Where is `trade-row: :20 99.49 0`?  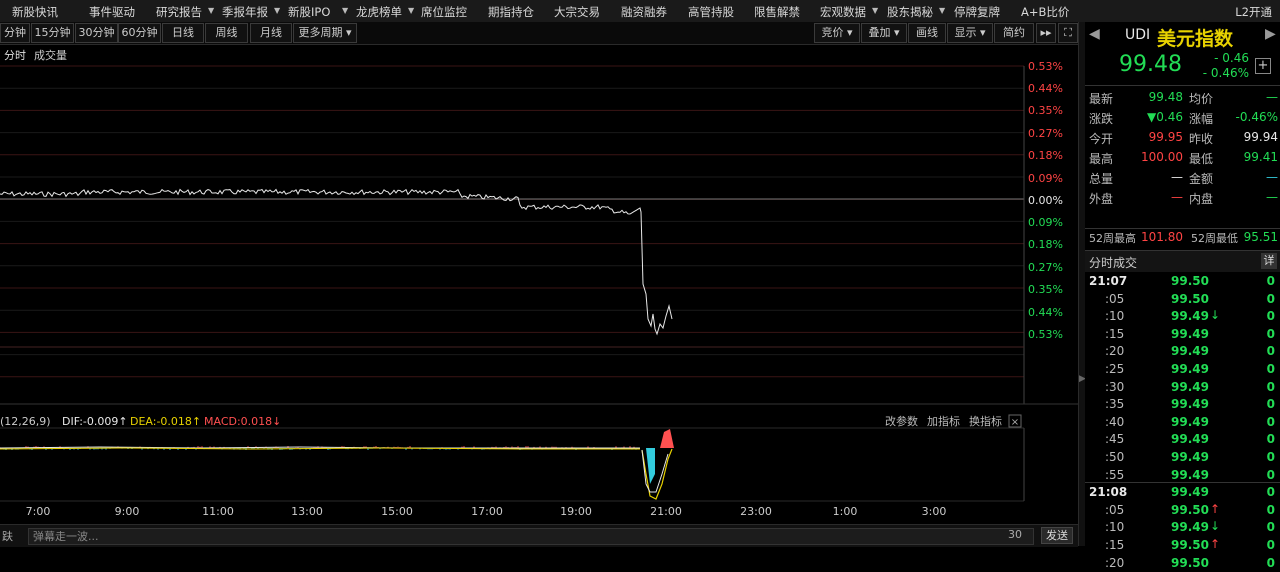 trade-row: :20 99.49 0 is located at coordinates (1182, 352).